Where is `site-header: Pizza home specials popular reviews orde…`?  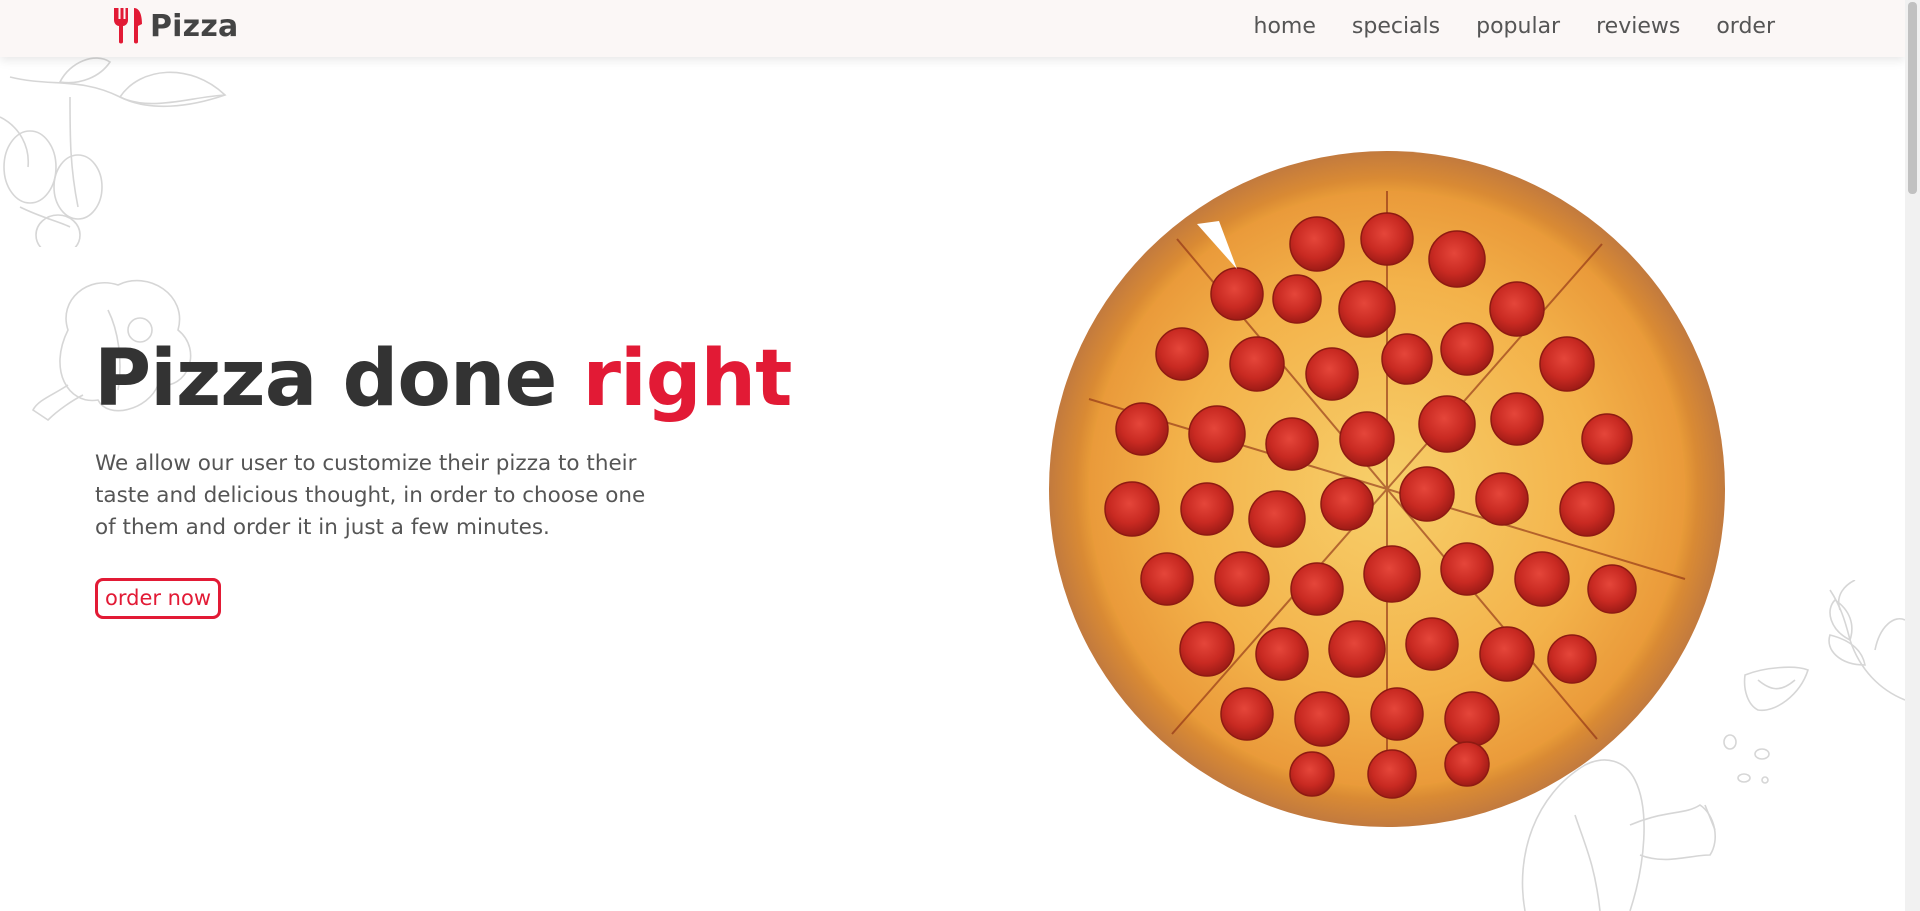
site-header: Pizza home specials popular reviews orde… is located at coordinates (952, 28).